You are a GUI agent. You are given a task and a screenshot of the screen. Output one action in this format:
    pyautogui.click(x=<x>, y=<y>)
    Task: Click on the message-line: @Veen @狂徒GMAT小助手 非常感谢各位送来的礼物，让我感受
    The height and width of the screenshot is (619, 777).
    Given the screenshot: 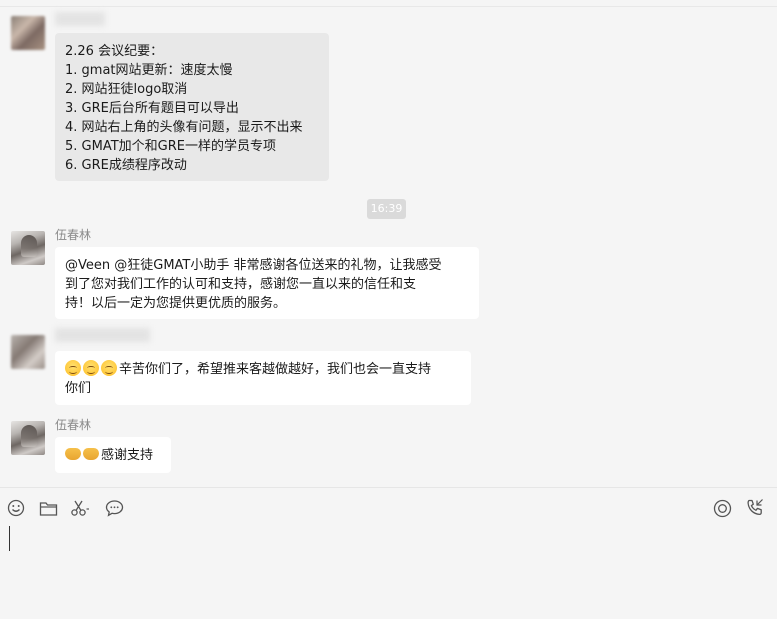 What is the action you would take?
    pyautogui.click(x=253, y=265)
    